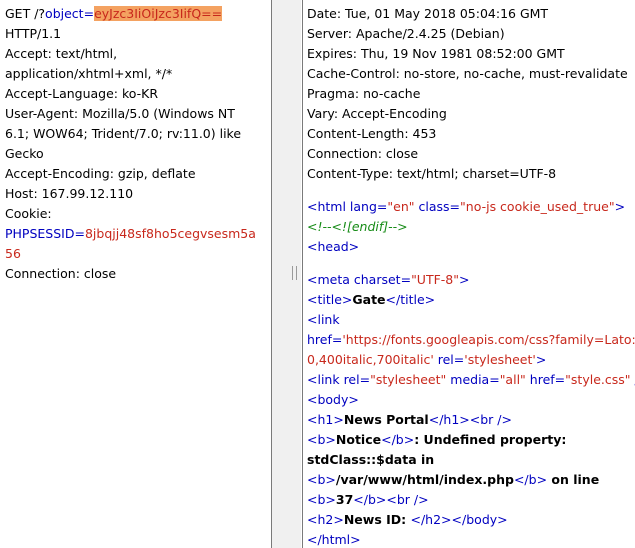 This screenshot has width=635, height=548. I want to click on stdclass-line: stdClass::$data in, so click(371, 459).